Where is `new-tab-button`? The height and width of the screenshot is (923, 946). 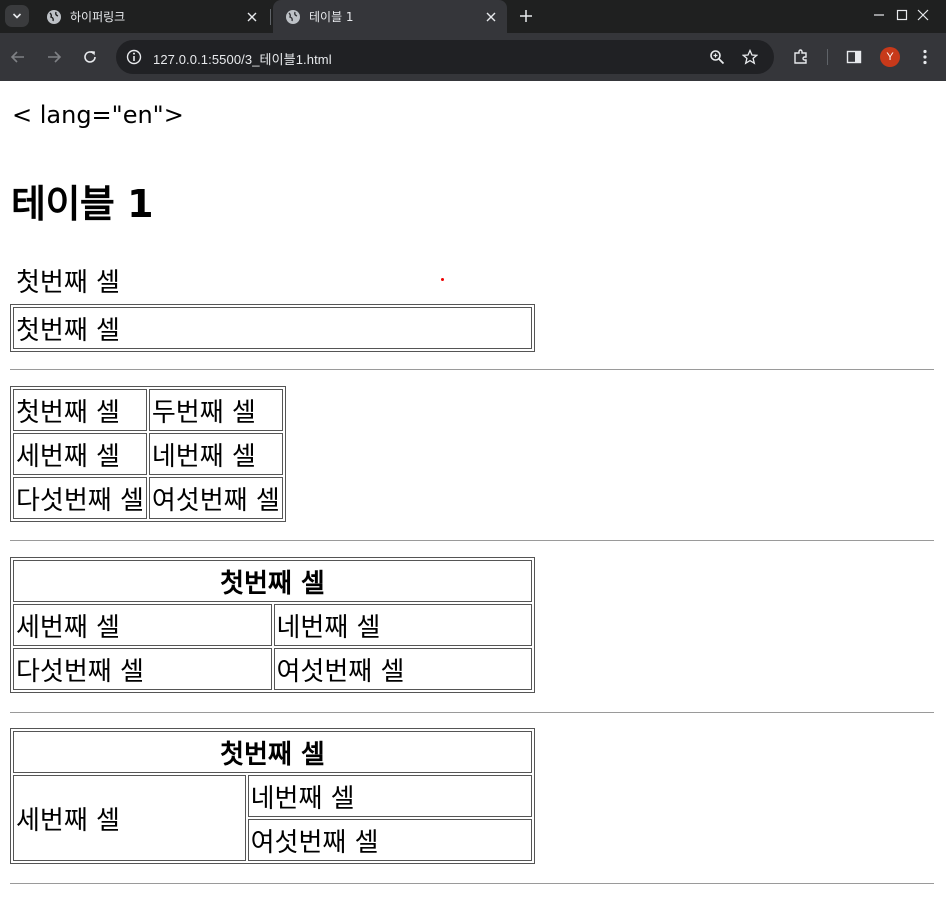
new-tab-button is located at coordinates (526, 16).